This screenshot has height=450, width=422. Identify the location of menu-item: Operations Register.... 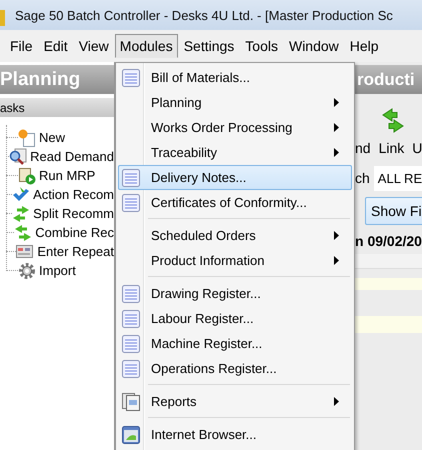
(235, 368).